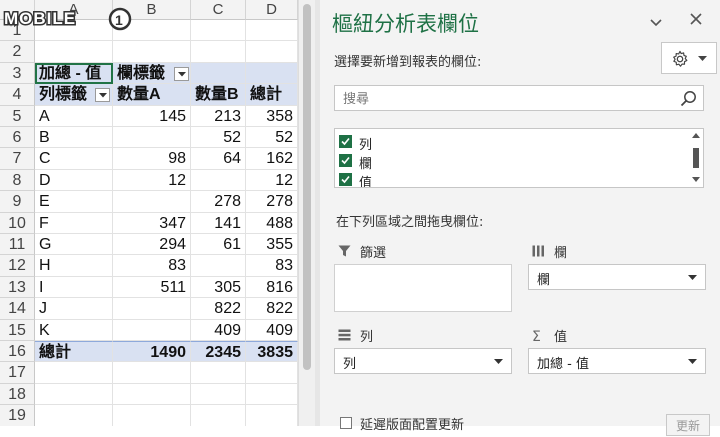  Describe the element at coordinates (272, 245) in the screenshot. I see `pivot-value-cell: 355` at that location.